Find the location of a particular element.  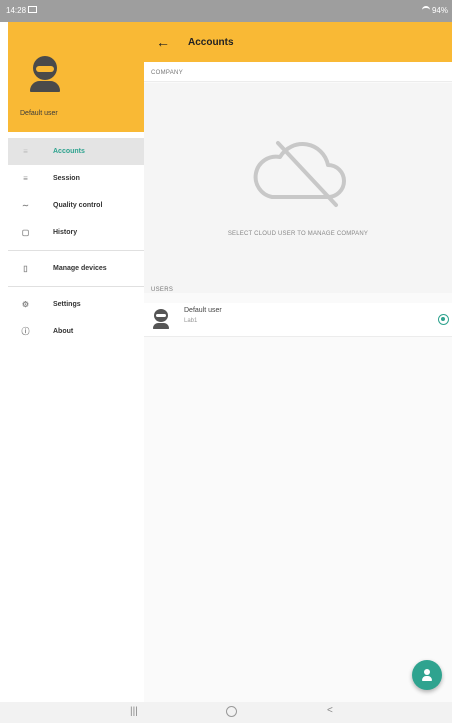

person-icon is located at coordinates (427, 672).